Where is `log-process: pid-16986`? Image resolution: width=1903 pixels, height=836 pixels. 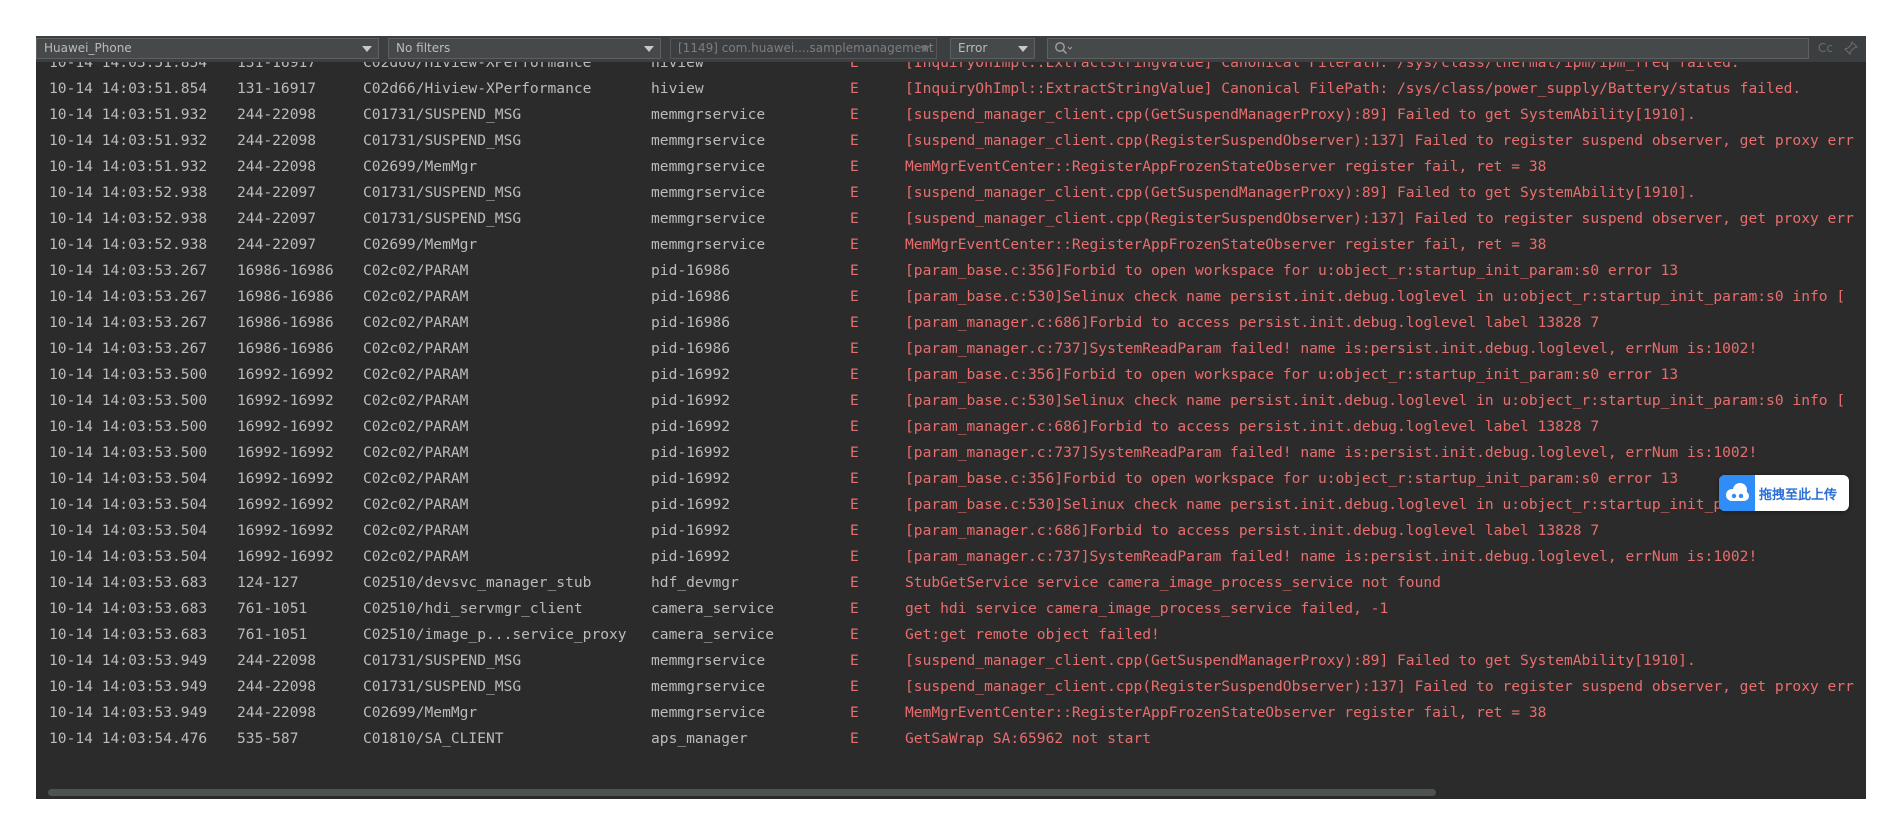
log-process: pid-16986 is located at coordinates (691, 296).